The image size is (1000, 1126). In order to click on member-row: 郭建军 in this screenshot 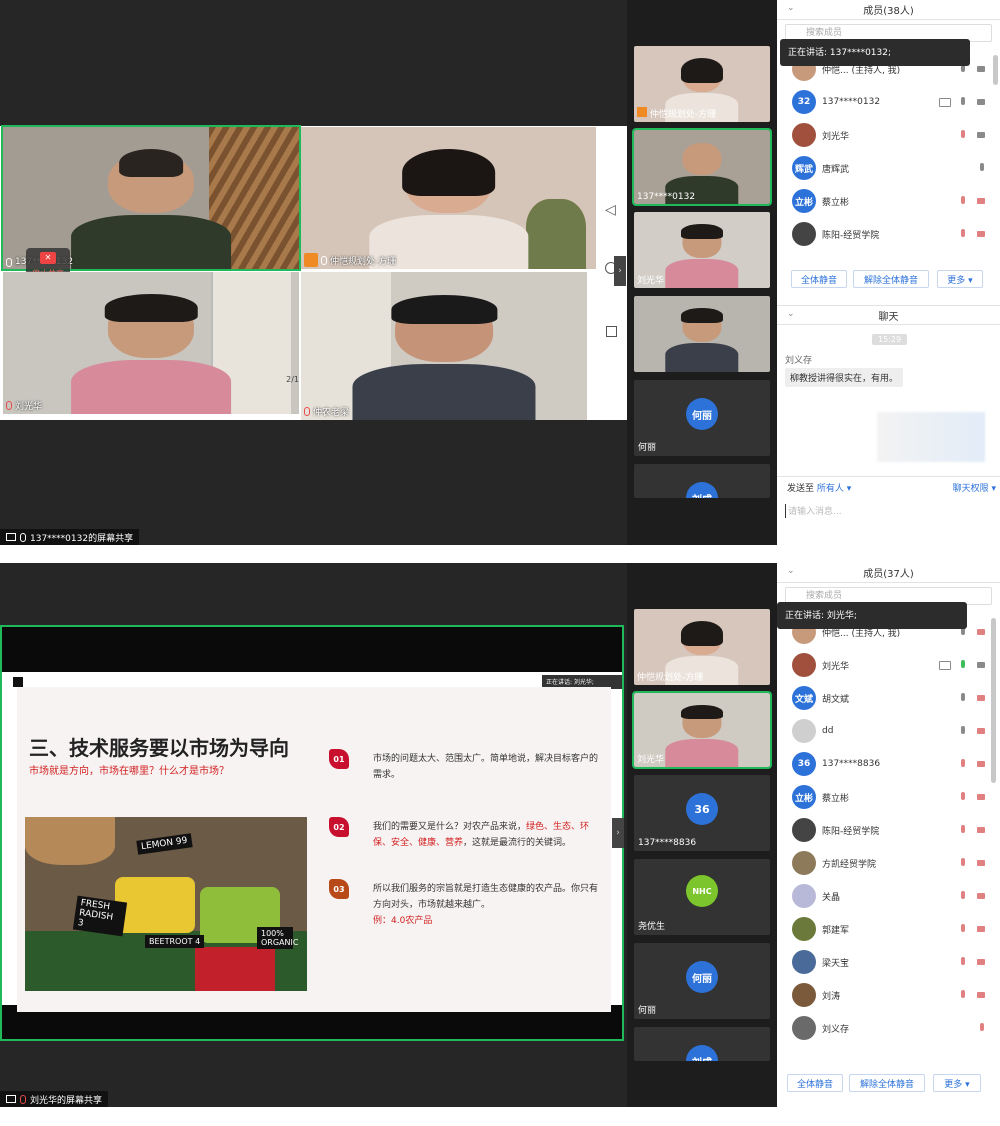, I will do `click(889, 929)`.